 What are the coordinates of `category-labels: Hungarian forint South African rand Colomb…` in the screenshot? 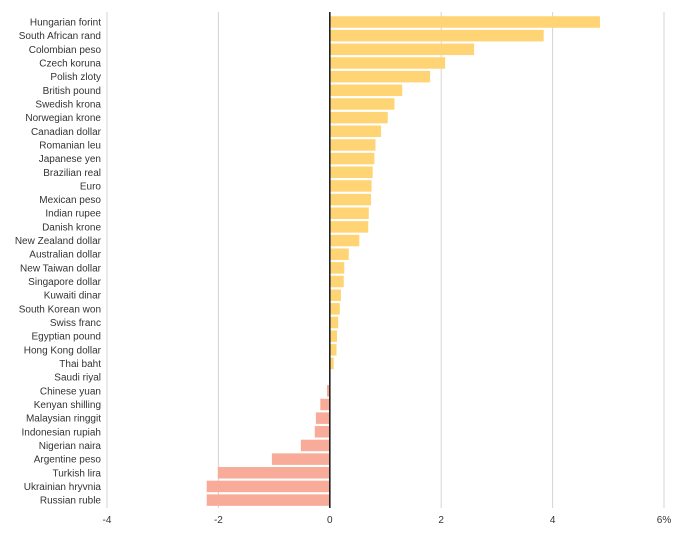 It's located at (58, 262).